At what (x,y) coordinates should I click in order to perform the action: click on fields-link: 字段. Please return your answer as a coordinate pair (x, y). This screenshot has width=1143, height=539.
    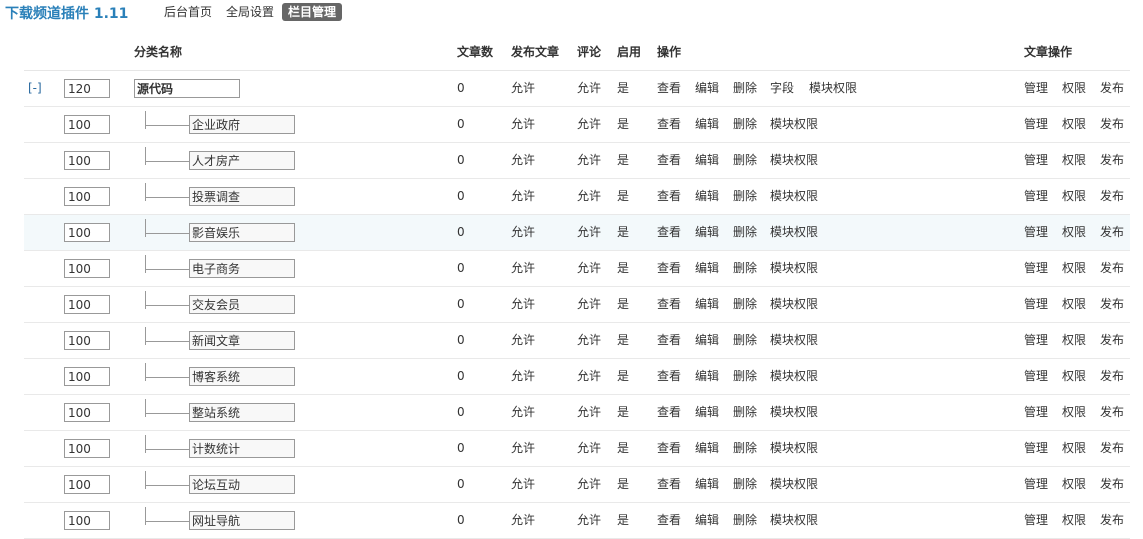
    Looking at the image, I should click on (782, 88).